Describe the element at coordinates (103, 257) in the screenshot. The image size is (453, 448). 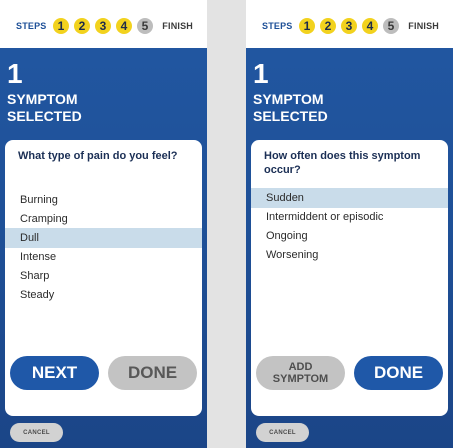
I see `option-intense: Intense` at that location.